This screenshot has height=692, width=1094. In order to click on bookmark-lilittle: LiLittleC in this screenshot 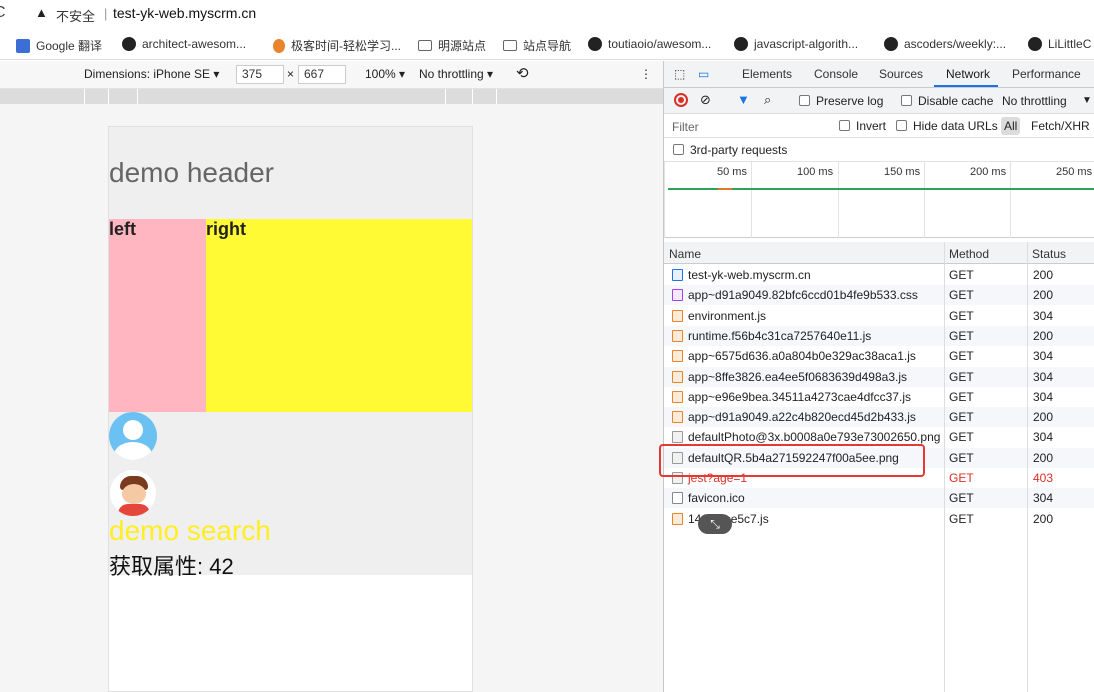, I will do `click(1059, 44)`.